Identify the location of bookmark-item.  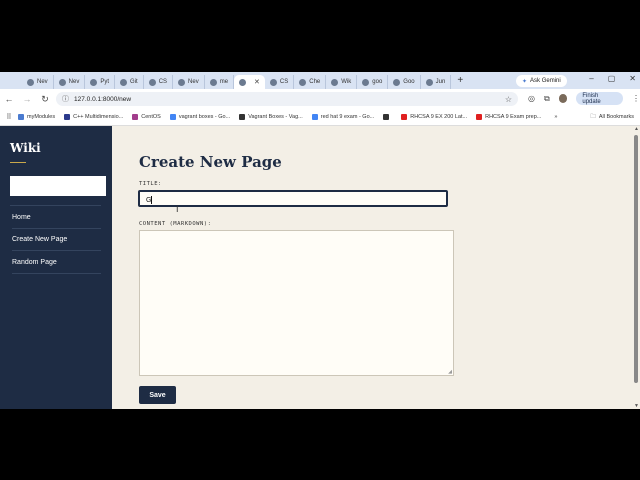
(387, 117).